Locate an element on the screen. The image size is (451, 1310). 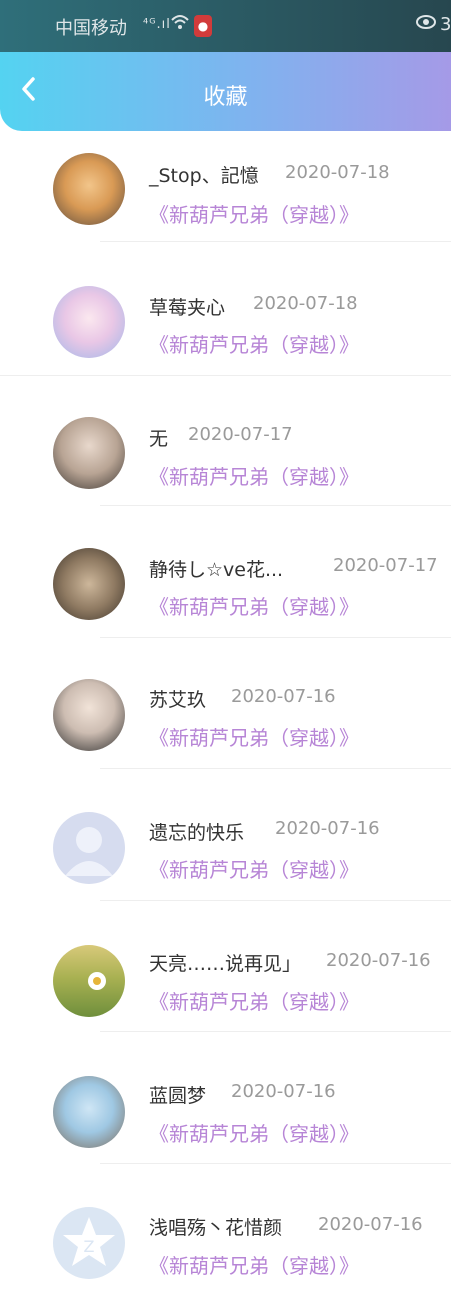
svg-text: Z is located at coordinates (89, 1246).